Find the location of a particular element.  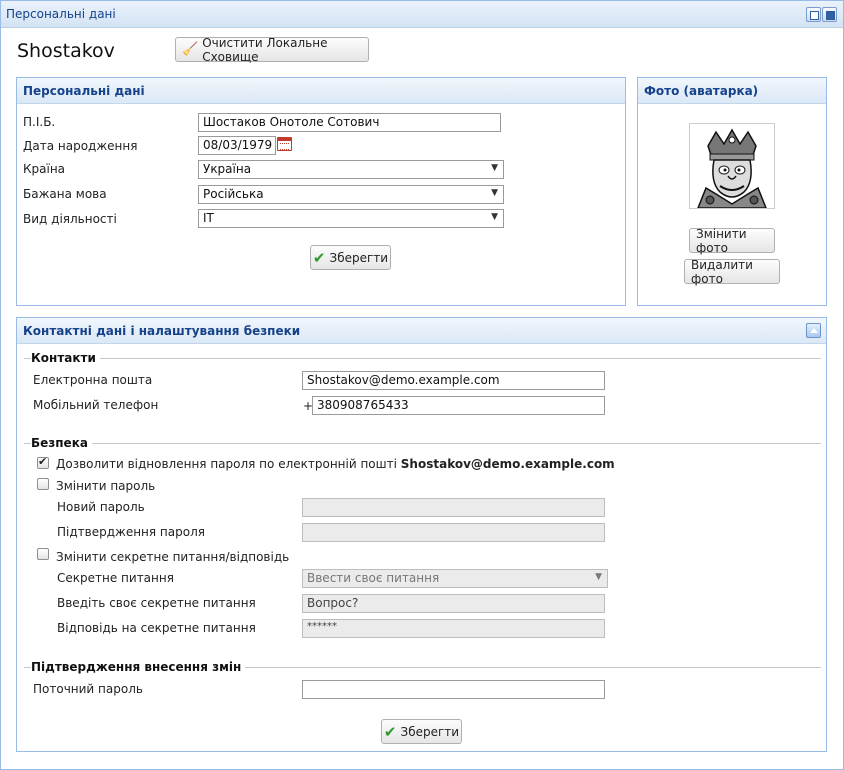

country-select-value: Україна is located at coordinates (227, 169).